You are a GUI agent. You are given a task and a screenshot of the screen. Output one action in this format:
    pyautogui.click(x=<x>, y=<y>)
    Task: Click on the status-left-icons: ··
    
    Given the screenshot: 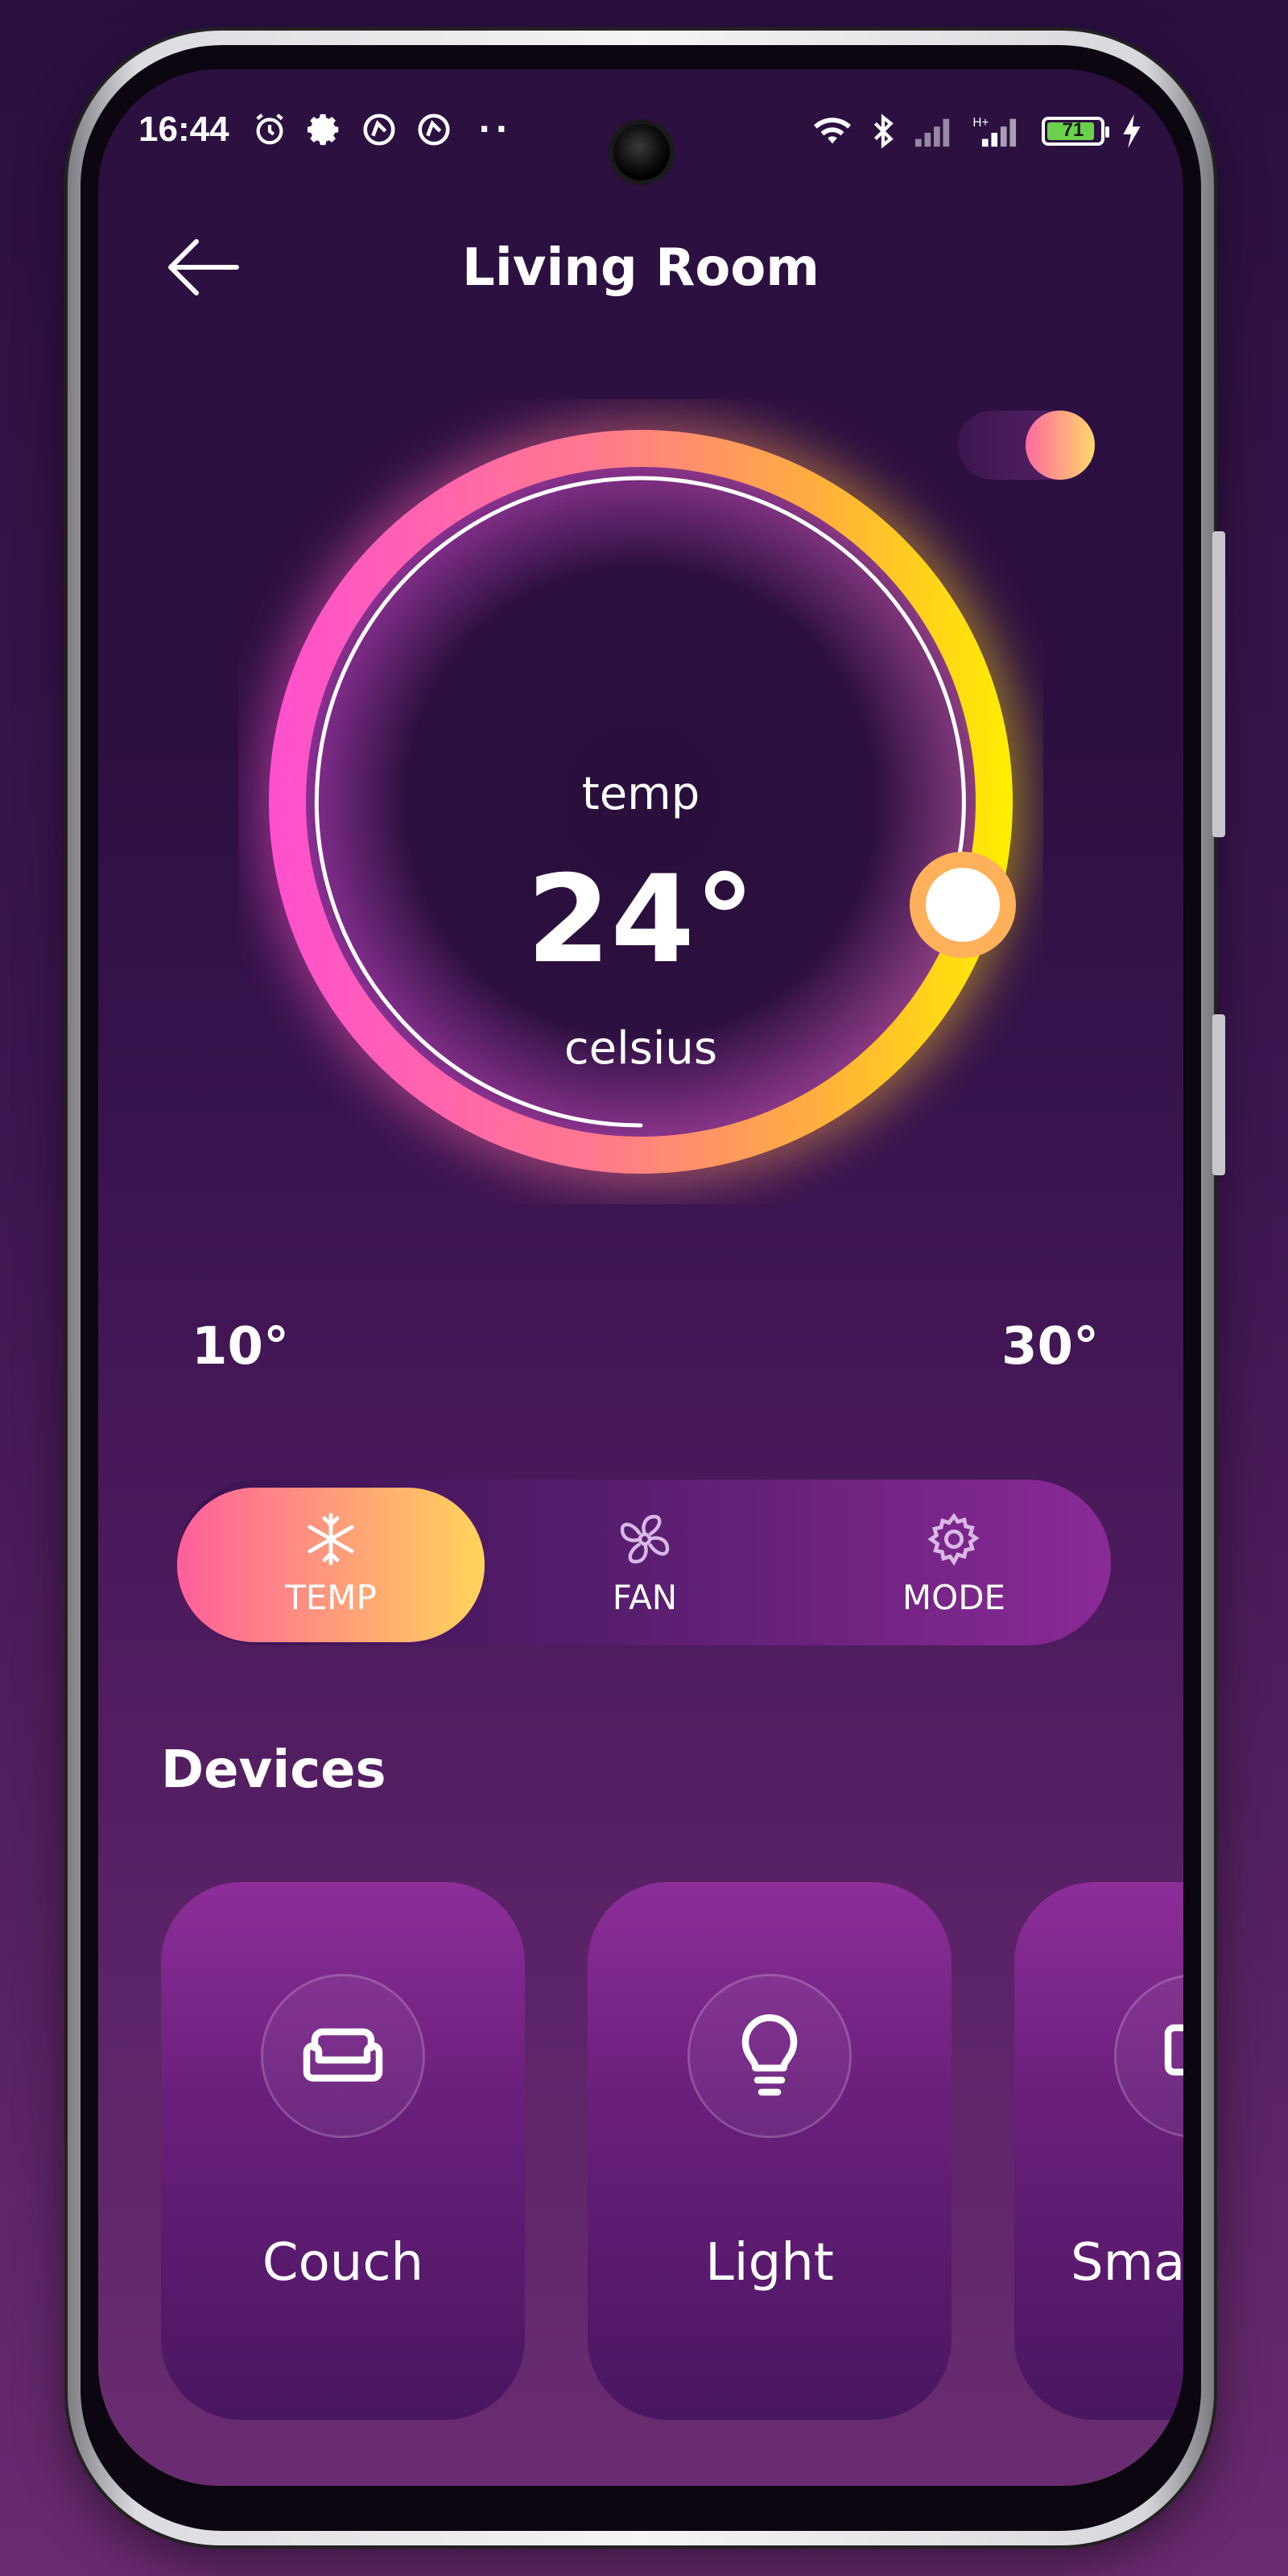 What is the action you would take?
    pyautogui.click(x=381, y=129)
    